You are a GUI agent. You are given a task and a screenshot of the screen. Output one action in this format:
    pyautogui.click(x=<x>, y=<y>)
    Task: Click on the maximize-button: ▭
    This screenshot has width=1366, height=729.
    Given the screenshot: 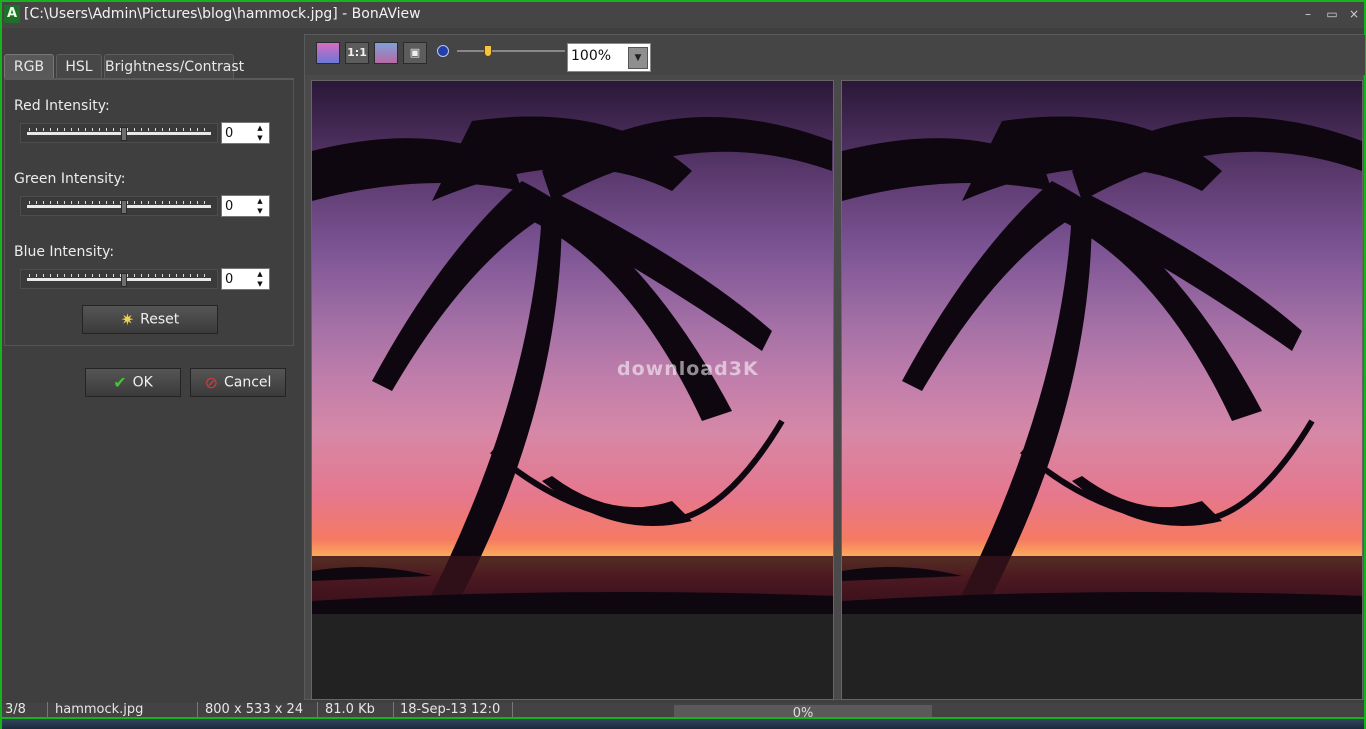 What is the action you would take?
    pyautogui.click(x=1332, y=14)
    